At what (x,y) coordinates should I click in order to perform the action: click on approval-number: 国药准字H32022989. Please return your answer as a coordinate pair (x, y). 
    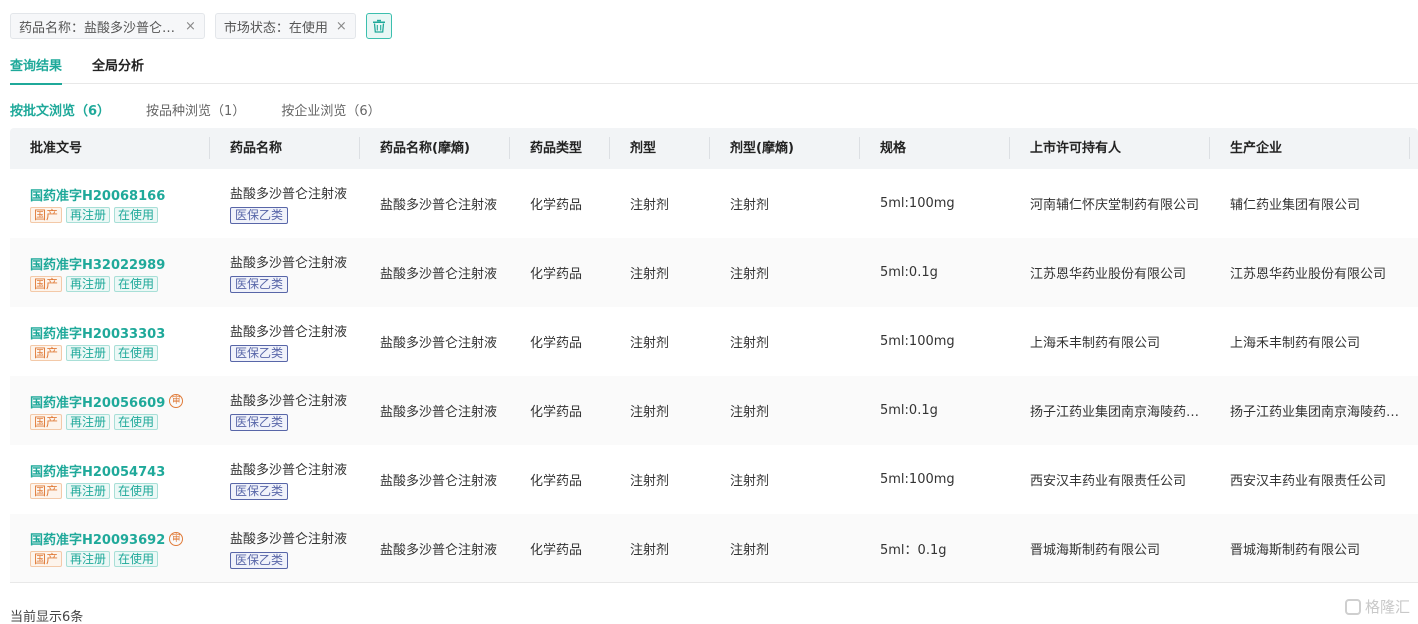
    Looking at the image, I should click on (98, 265).